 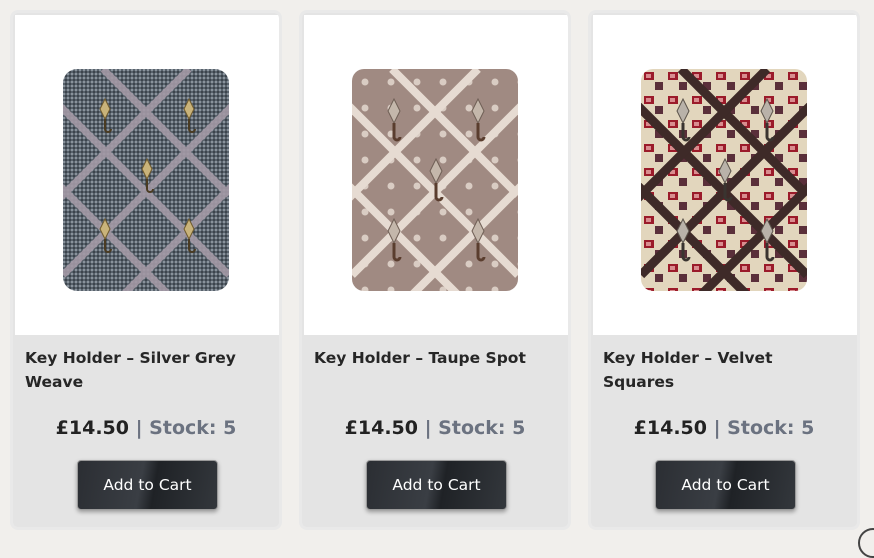 I want to click on key-holder-taupe-spot-image, so click(x=435, y=180).